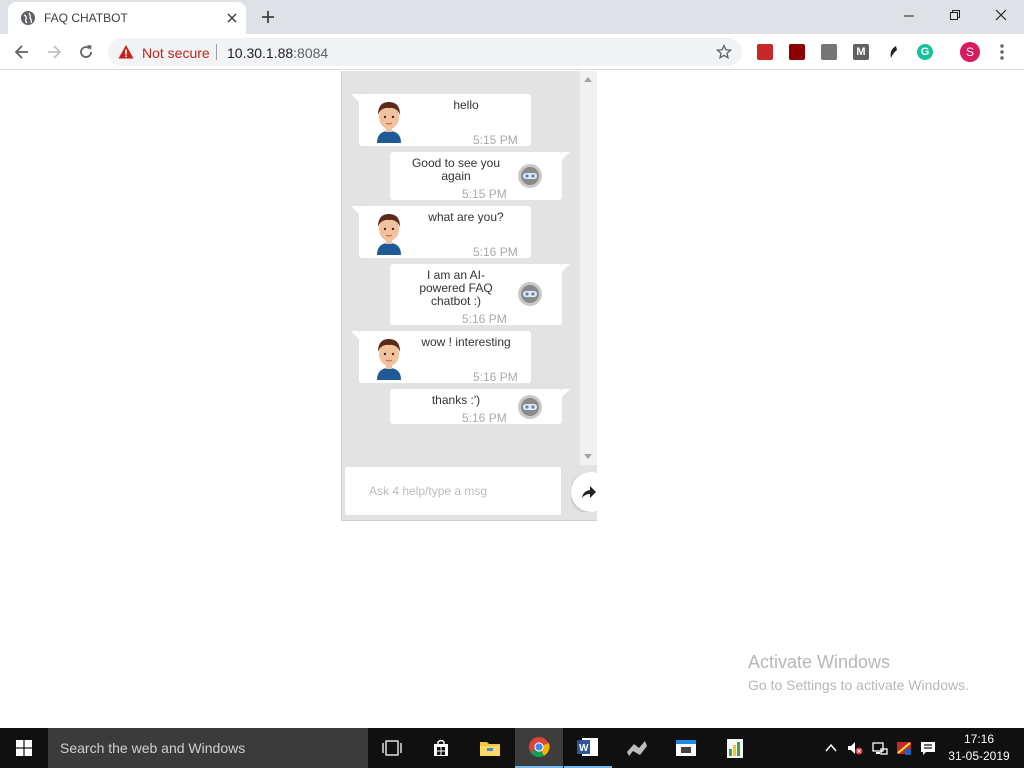  What do you see at coordinates (979, 756) in the screenshot?
I see `clock-date: 31-05-2019` at bounding box center [979, 756].